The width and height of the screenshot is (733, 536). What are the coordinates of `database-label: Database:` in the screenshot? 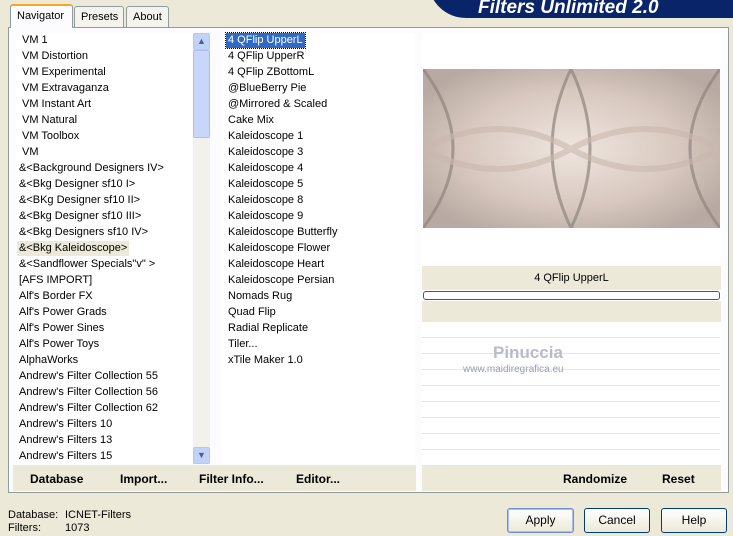 It's located at (33, 515).